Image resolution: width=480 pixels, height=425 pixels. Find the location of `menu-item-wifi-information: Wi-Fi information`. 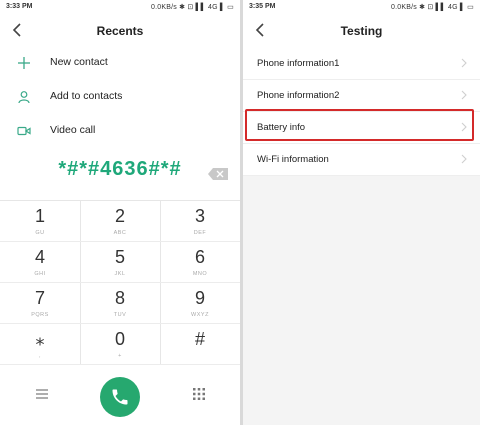

menu-item-wifi-information: Wi-Fi information is located at coordinates (361, 160).